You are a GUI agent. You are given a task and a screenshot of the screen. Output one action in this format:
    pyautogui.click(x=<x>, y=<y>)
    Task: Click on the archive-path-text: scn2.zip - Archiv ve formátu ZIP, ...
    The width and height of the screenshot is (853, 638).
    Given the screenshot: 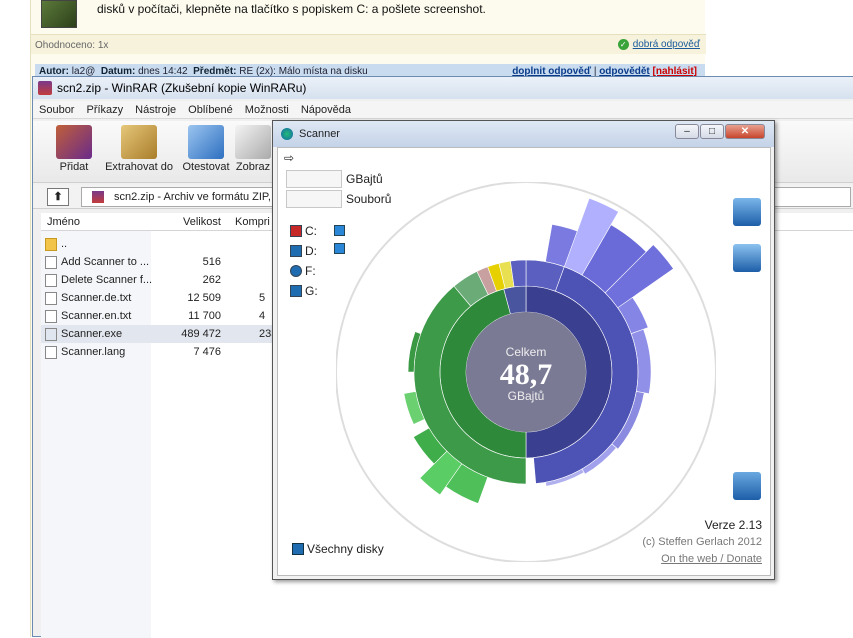 What is the action you would take?
    pyautogui.click(x=199, y=197)
    